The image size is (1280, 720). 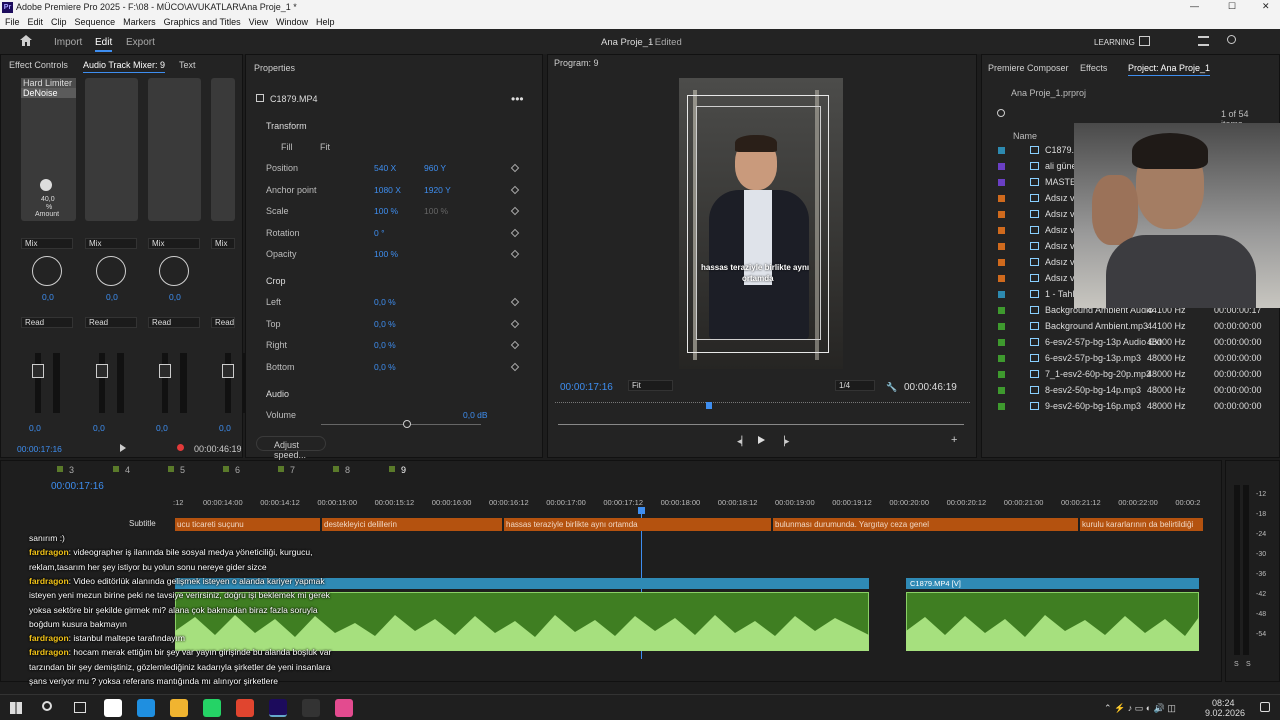 I want to click on menu-edit: Edit, so click(x=36, y=22).